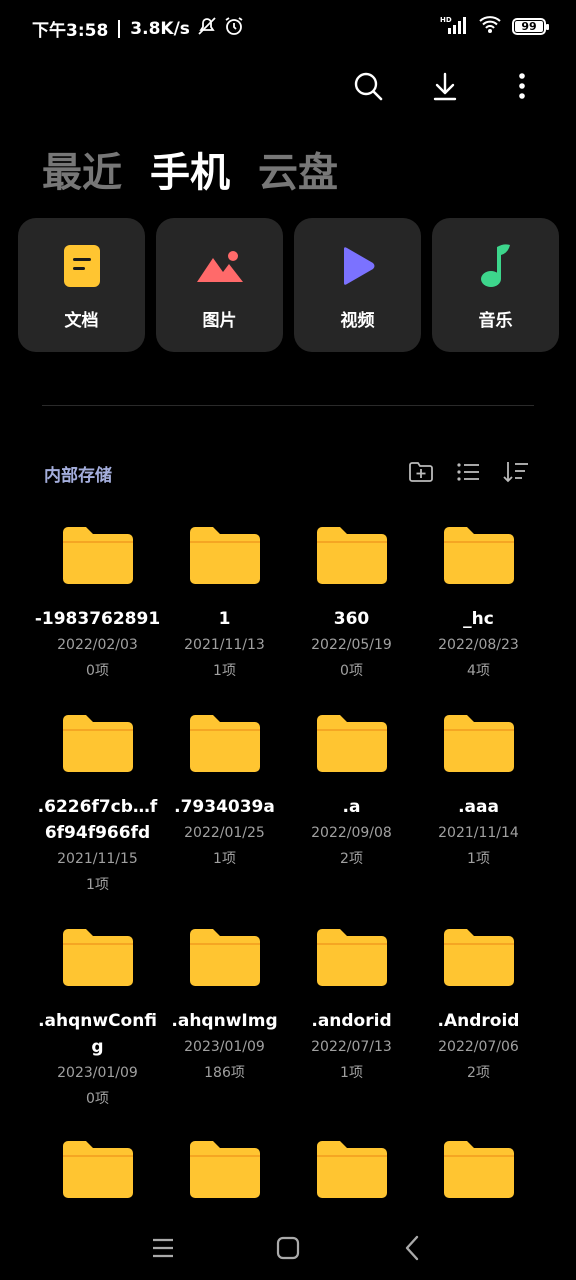 This screenshot has height=1280, width=576. What do you see at coordinates (351, 833) in the screenshot?
I see `folder-date: 2022/09/08` at bounding box center [351, 833].